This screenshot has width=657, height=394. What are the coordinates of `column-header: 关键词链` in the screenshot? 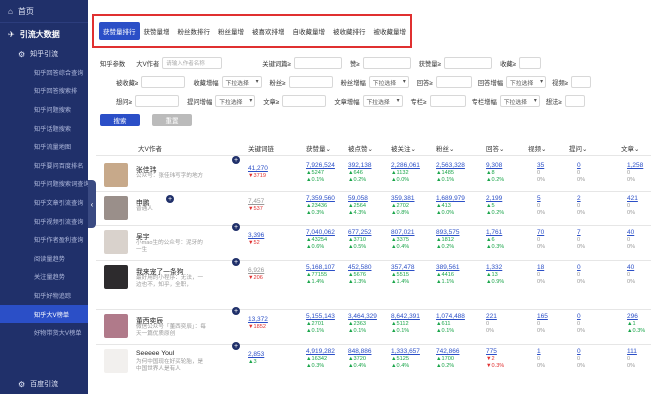 It's located at (261, 148).